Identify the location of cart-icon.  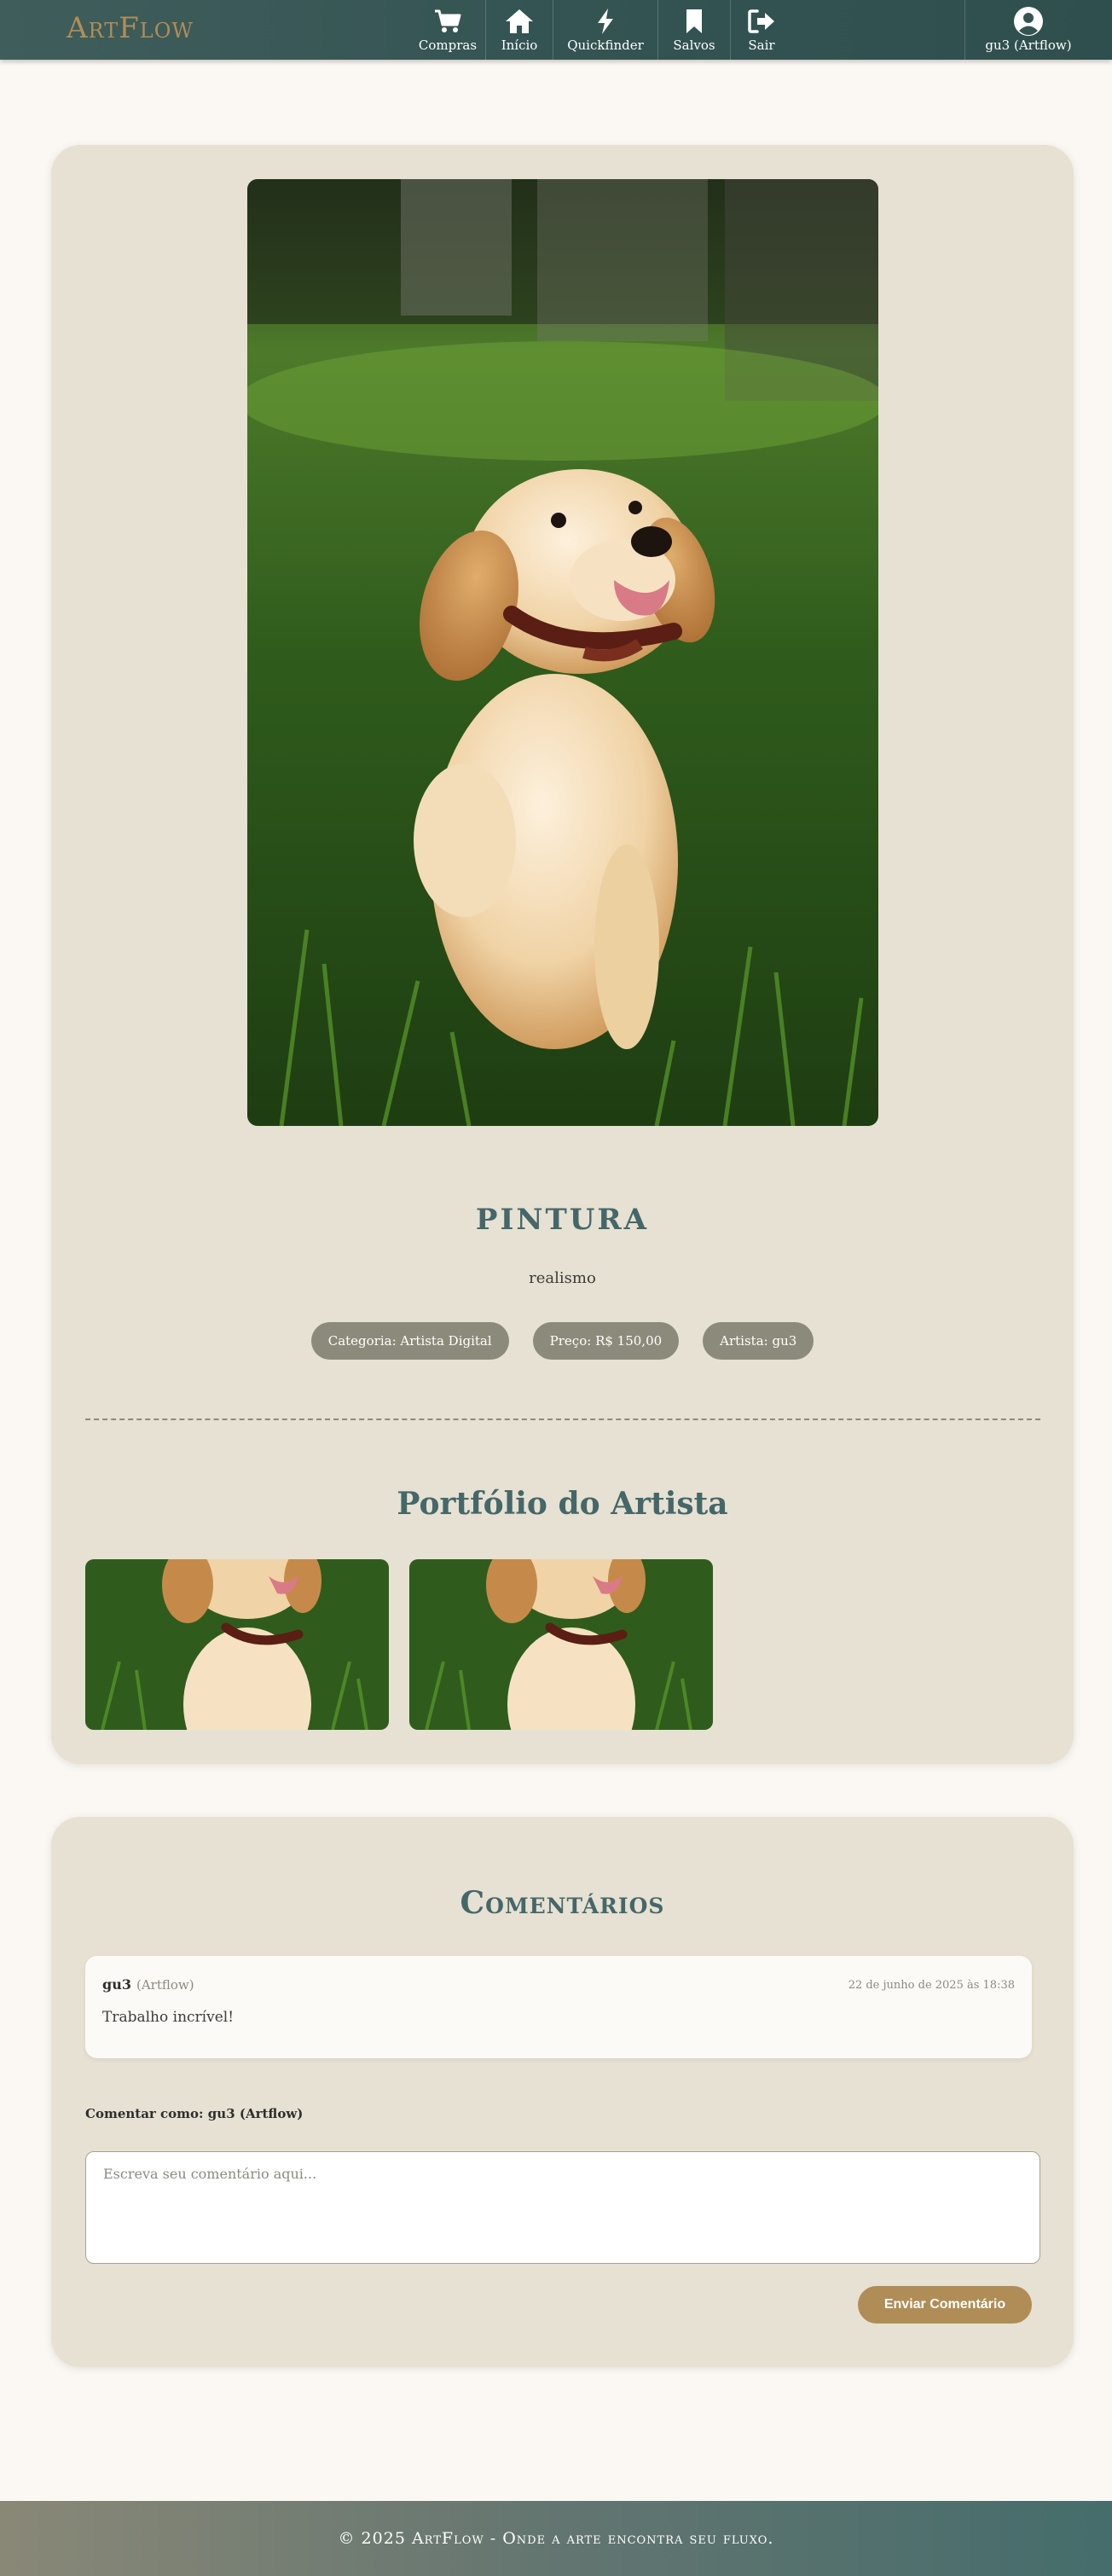
(447, 21).